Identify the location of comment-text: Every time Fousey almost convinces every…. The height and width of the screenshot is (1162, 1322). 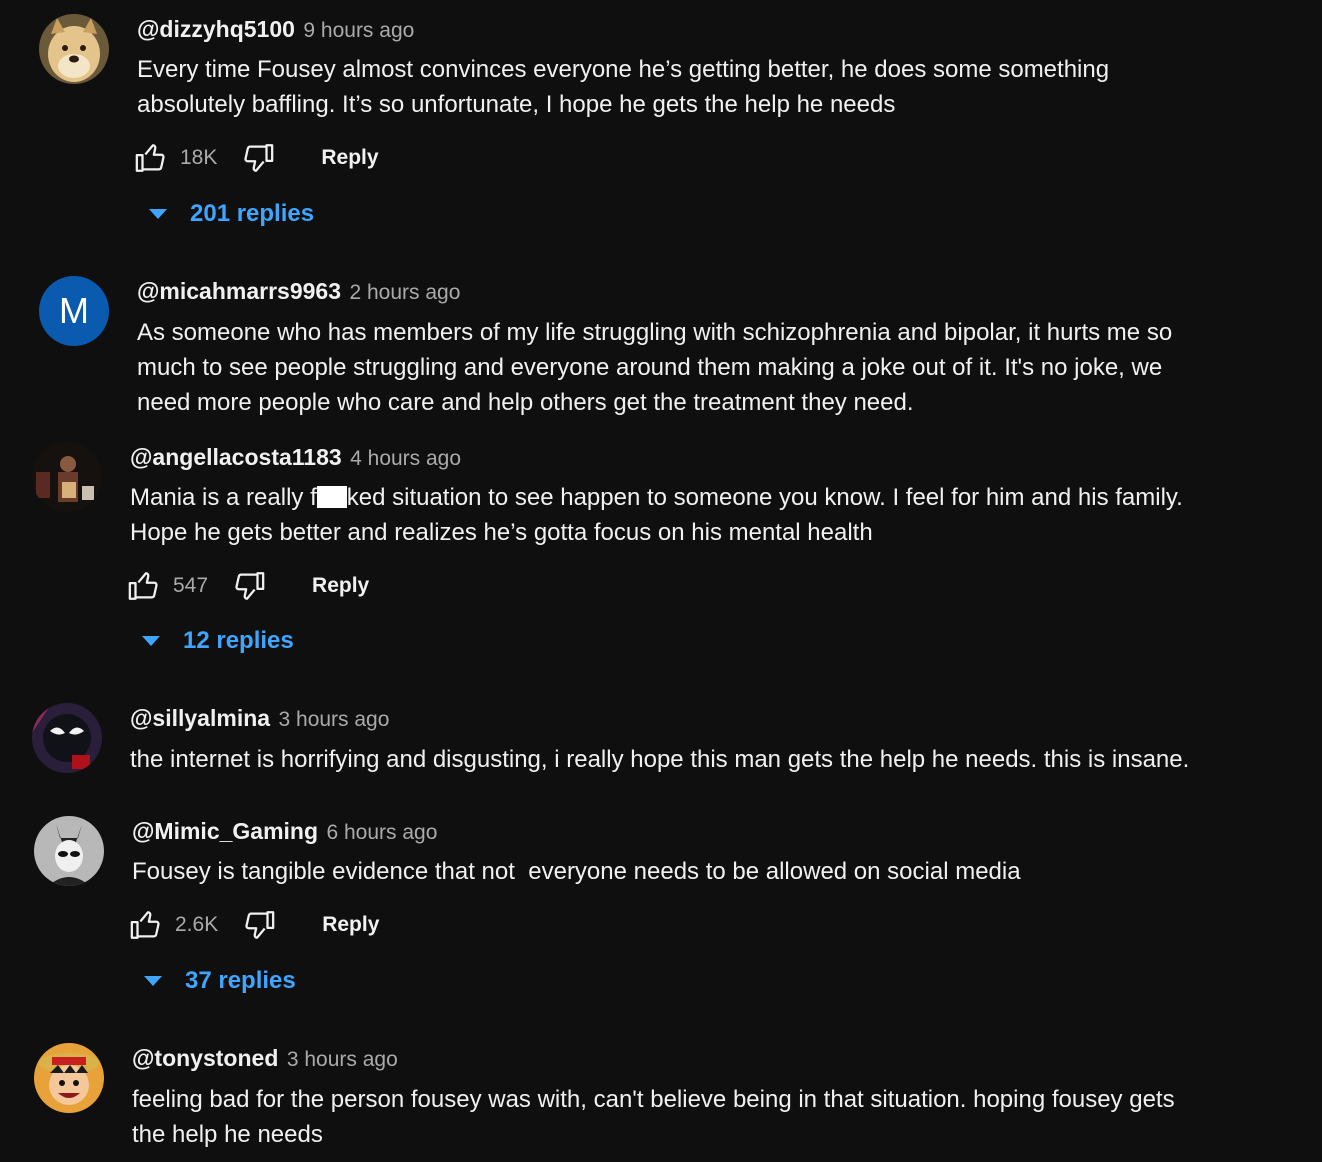
(623, 87).